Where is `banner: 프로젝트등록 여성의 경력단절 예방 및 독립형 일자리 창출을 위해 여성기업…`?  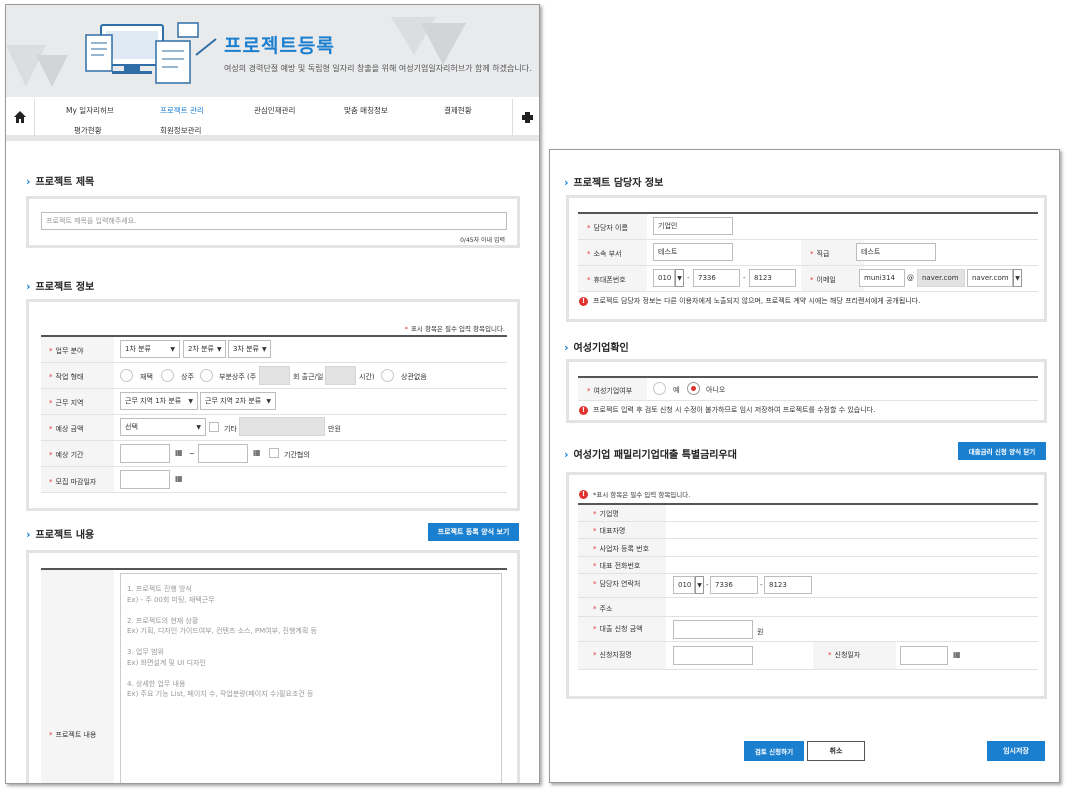
banner: 프로젝트등록 여성의 경력단절 예방 및 독립형 일자리 창출을 위해 여성기업… is located at coordinates (272, 51).